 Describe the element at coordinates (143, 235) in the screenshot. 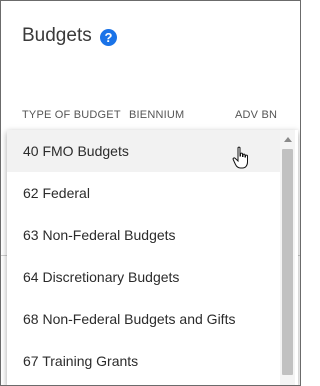

I see `dropdown-option: 63 Non-Federal Budgets` at that location.